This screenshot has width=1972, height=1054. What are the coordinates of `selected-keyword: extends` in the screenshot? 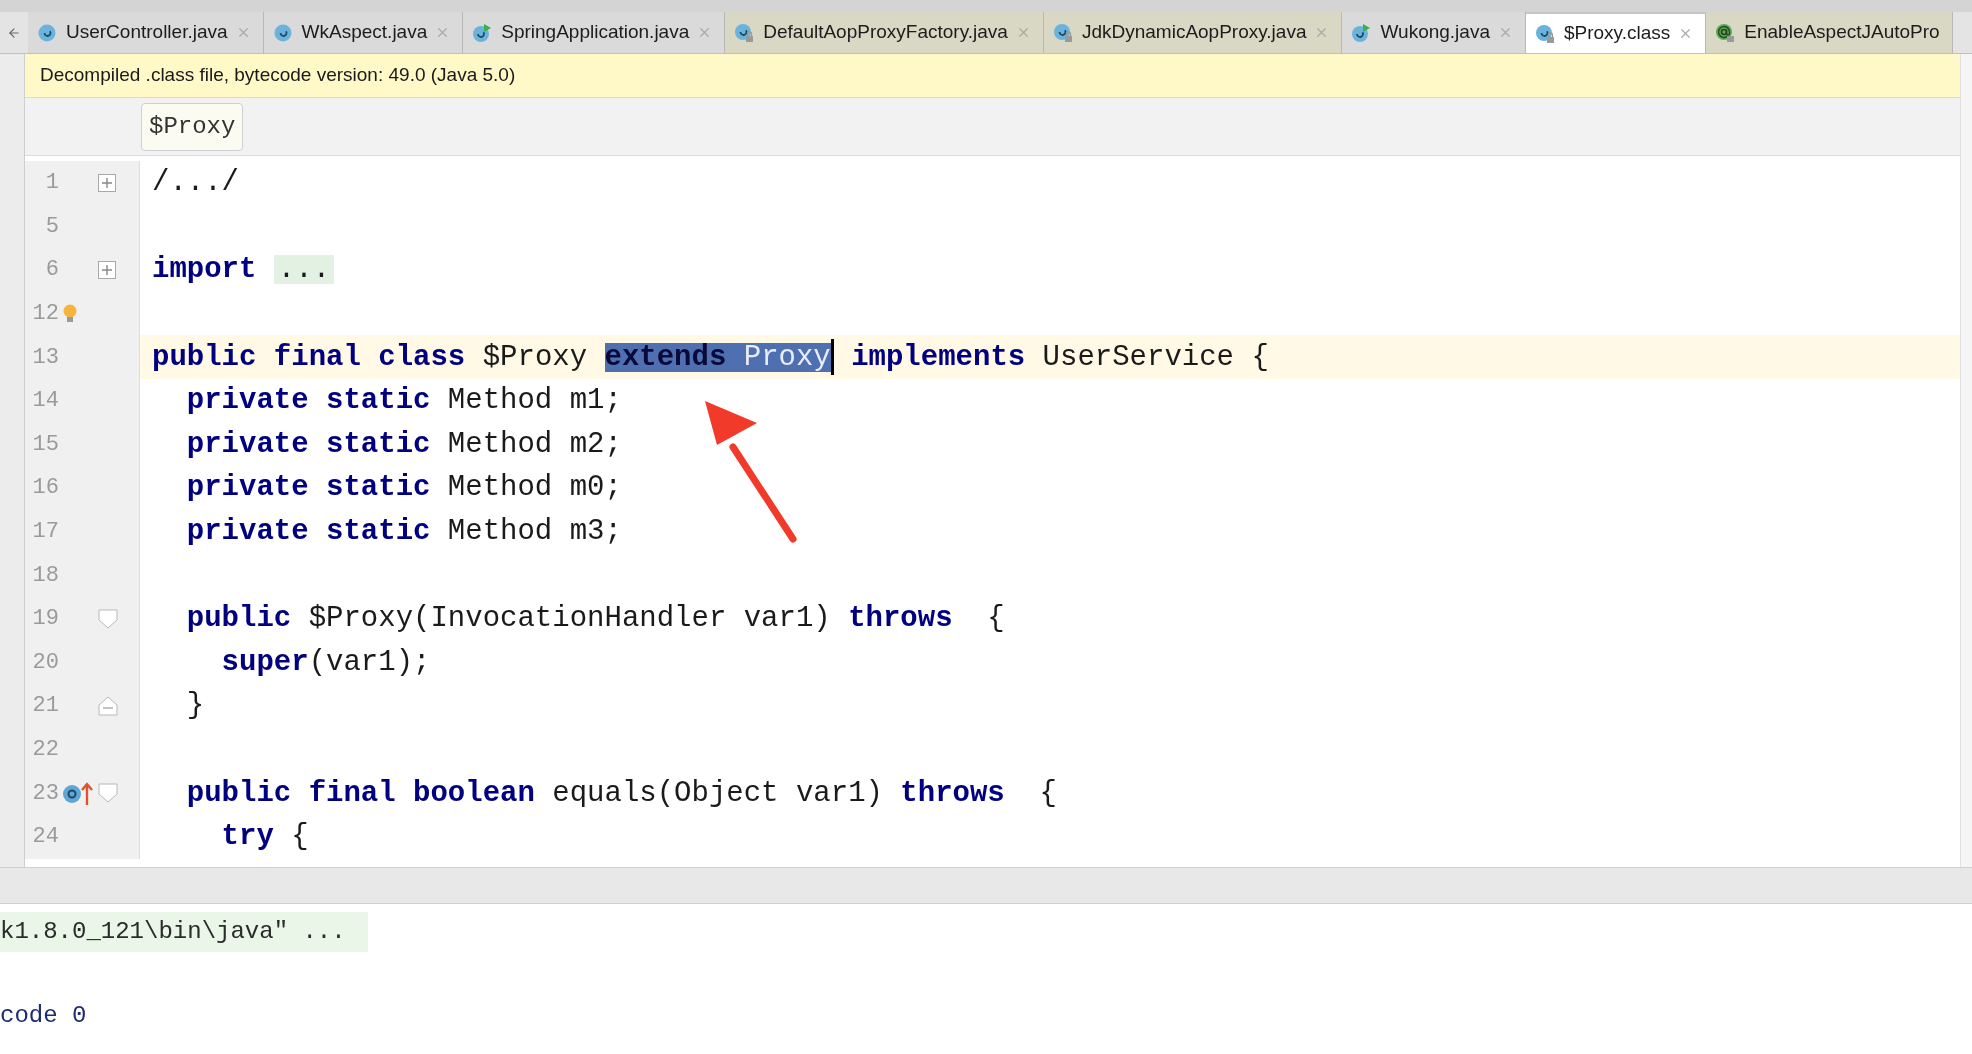 It's located at (665, 357).